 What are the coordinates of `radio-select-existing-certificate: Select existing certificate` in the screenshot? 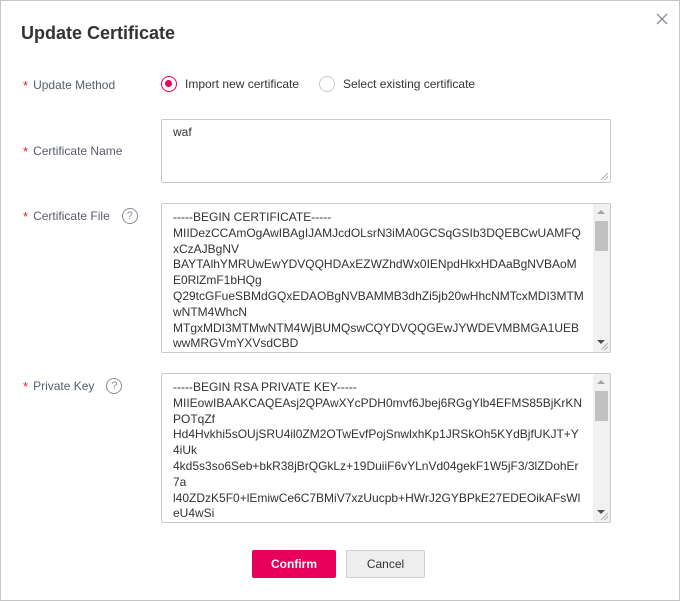 It's located at (397, 84).